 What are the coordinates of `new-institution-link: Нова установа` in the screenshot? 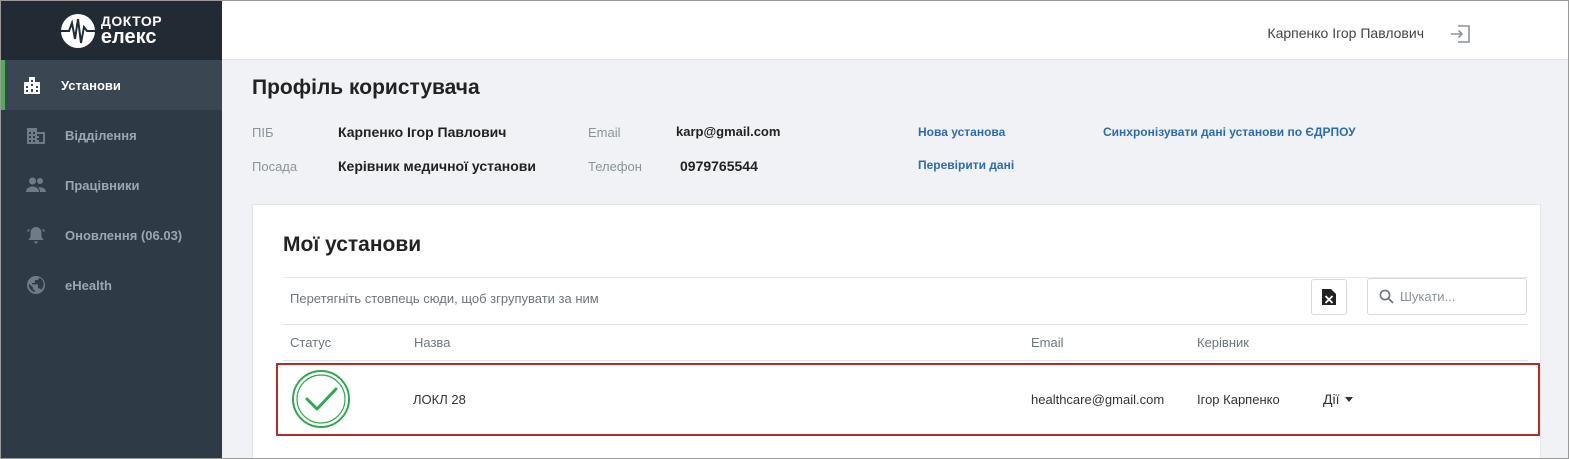 It's located at (961, 132).